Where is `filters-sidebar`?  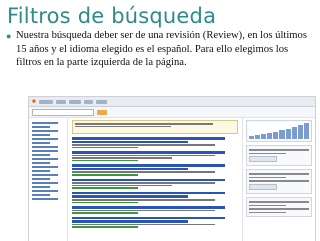
filters-sidebar is located at coordinates (48, 179).